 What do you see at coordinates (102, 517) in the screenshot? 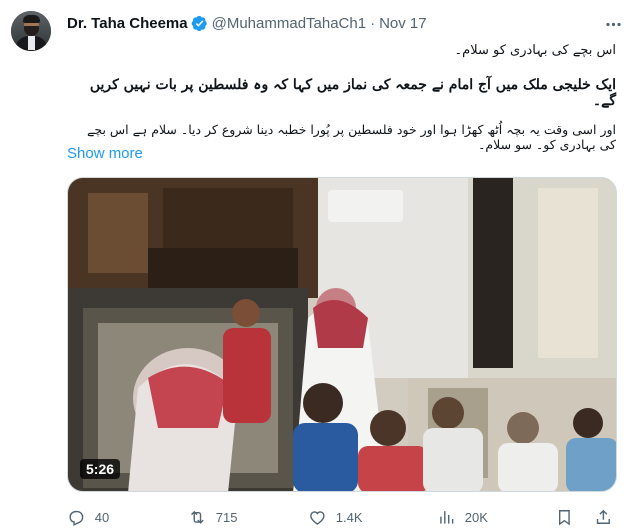
I see `reply-count: 40` at bounding box center [102, 517].